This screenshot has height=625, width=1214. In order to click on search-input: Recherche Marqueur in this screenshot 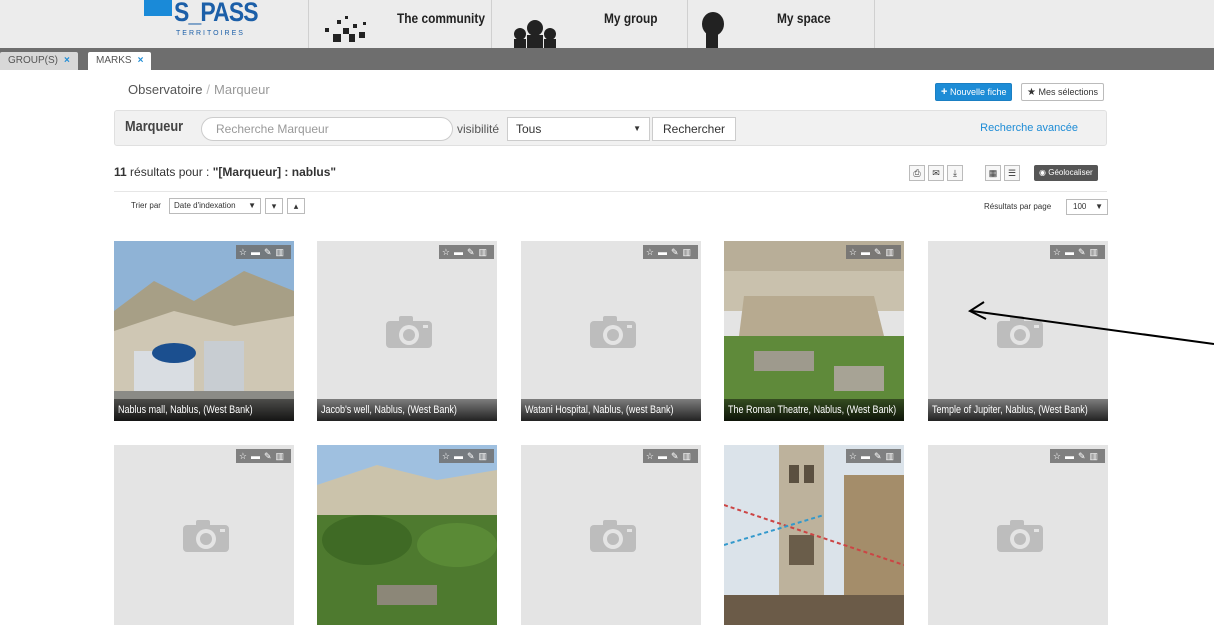, I will do `click(327, 129)`.